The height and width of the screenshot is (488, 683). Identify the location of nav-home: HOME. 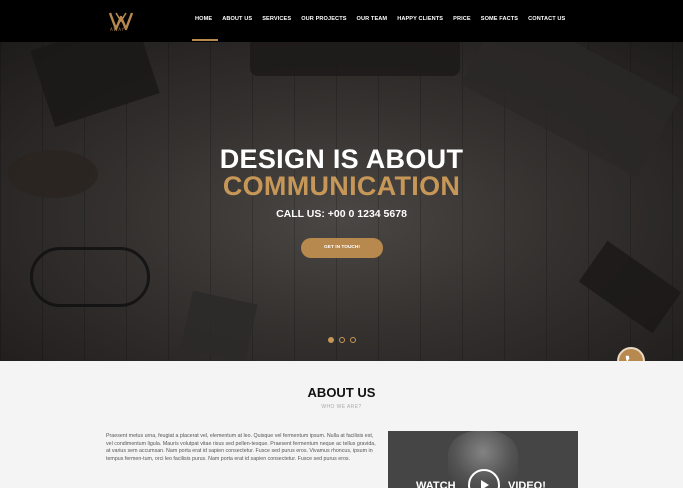
(203, 19).